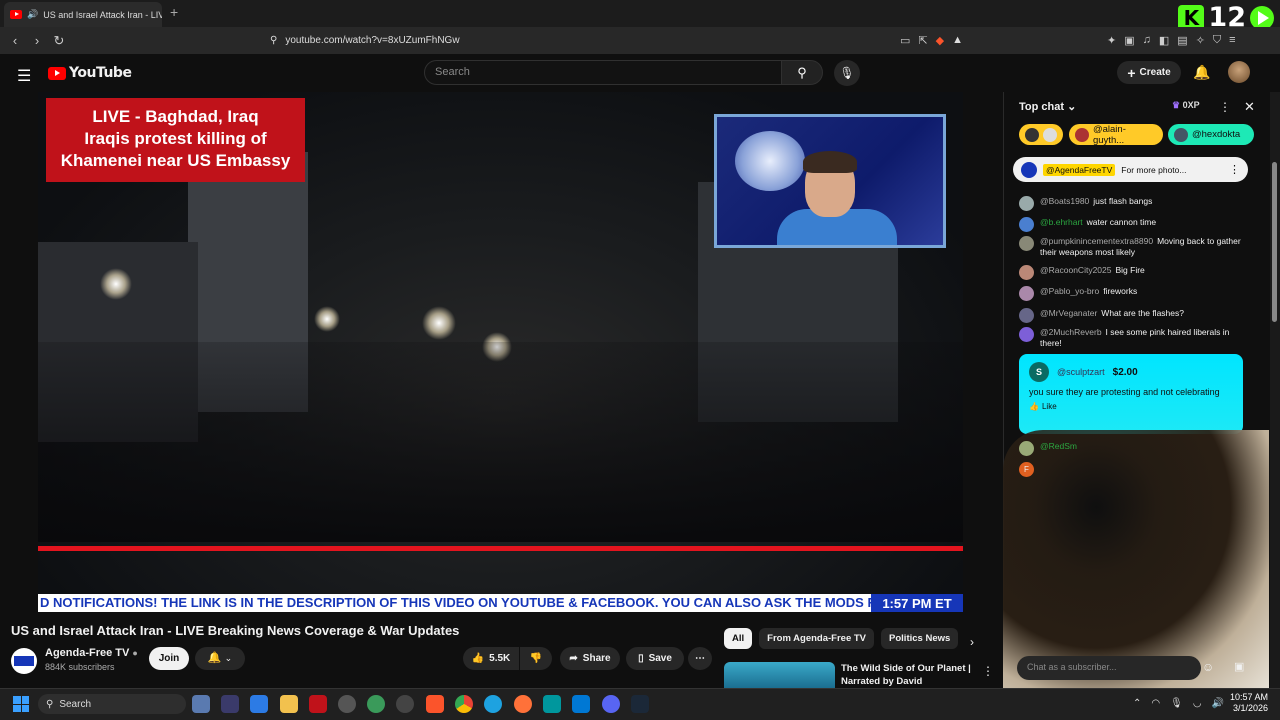 The width and height of the screenshot is (1280, 720). Describe the element at coordinates (817, 638) in the screenshot. I see `chip-from-channel: From Agenda-Free TV` at that location.